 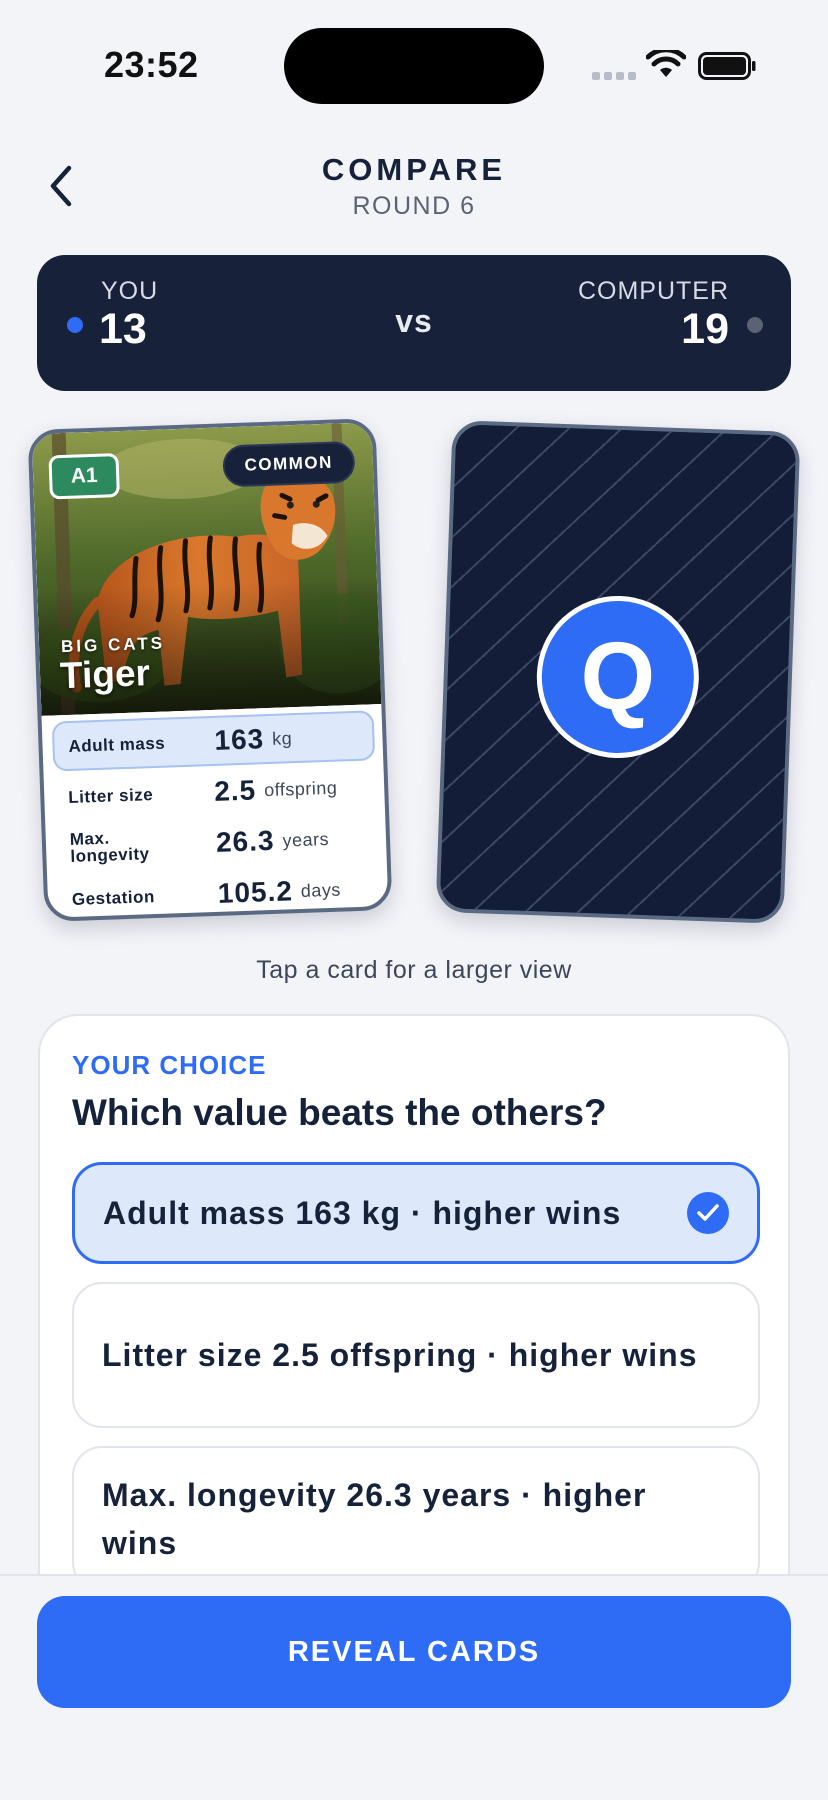 What do you see at coordinates (374, 1519) in the screenshot?
I see `option-label: Max. longevity 26.3 years · higher wins` at bounding box center [374, 1519].